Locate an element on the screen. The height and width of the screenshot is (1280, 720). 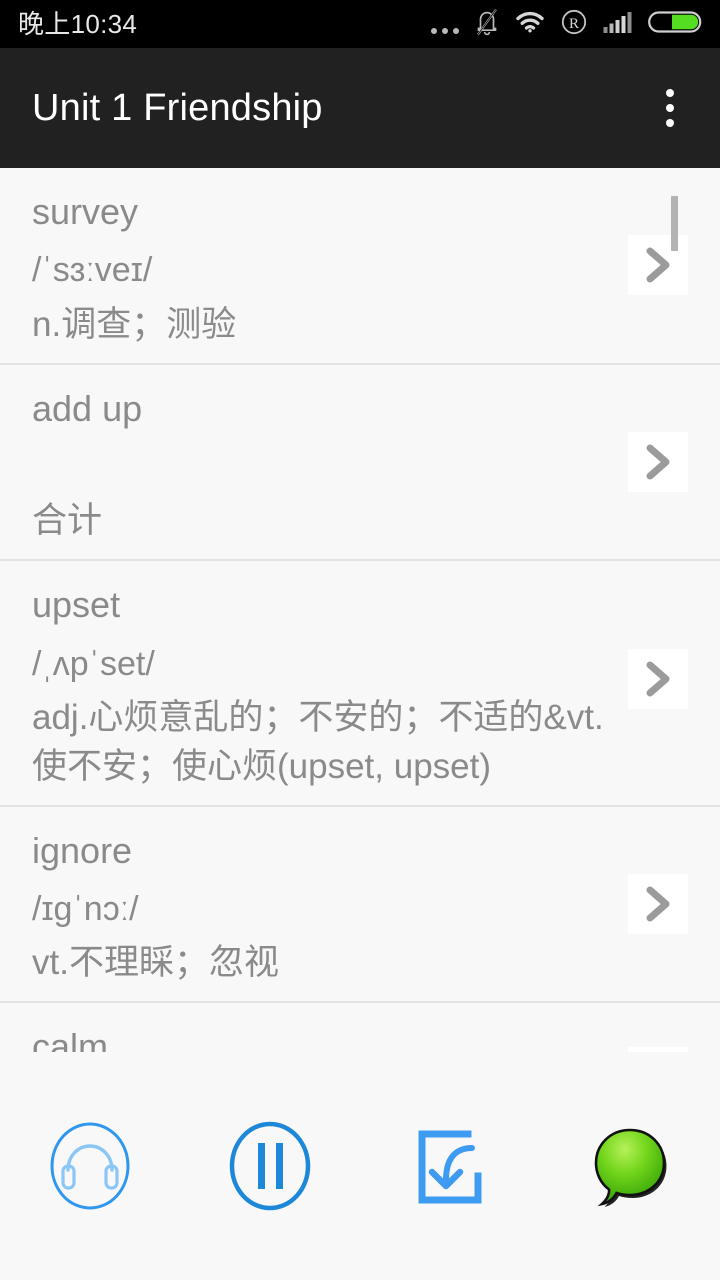
word-meaning: vt.不理睬；忽视 is located at coordinates (155, 963).